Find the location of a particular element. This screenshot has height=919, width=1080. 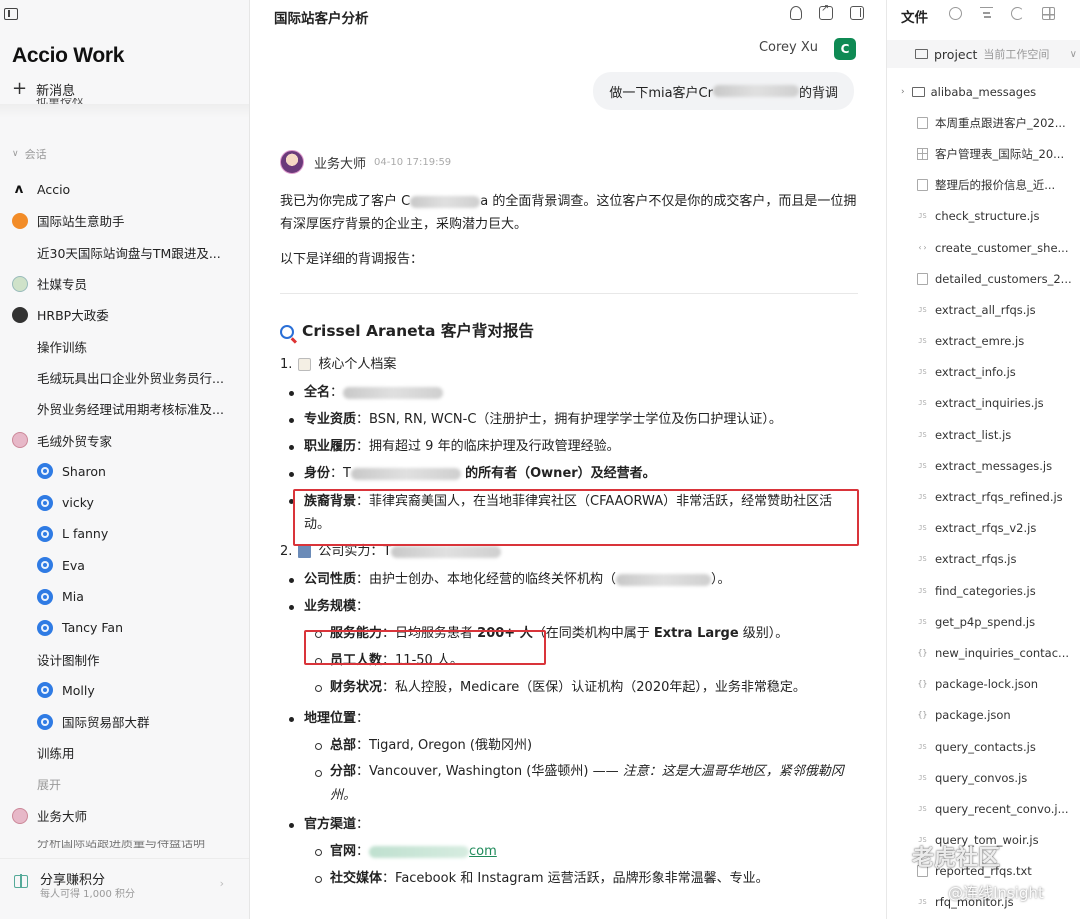

file-name: extract_rfqs_v2.js is located at coordinates (986, 528).